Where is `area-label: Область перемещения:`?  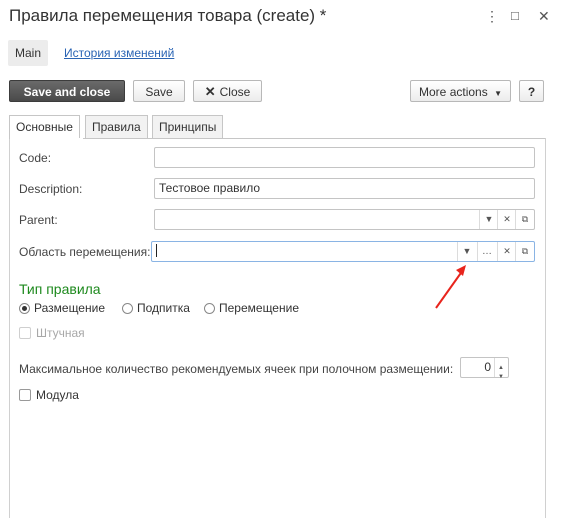
area-label: Область перемещения: is located at coordinates (85, 252).